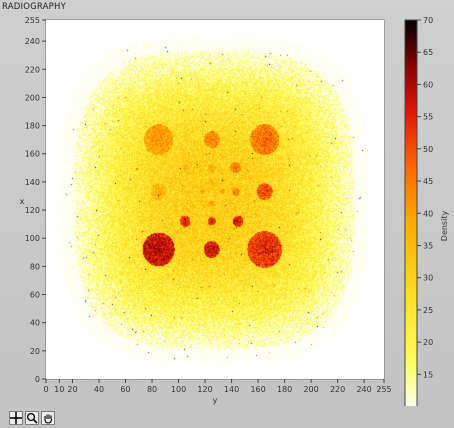 Image resolution: width=454 pixels, height=428 pixels. Describe the element at coordinates (257, 389) in the screenshot. I see `x-tick-label: 160` at that location.